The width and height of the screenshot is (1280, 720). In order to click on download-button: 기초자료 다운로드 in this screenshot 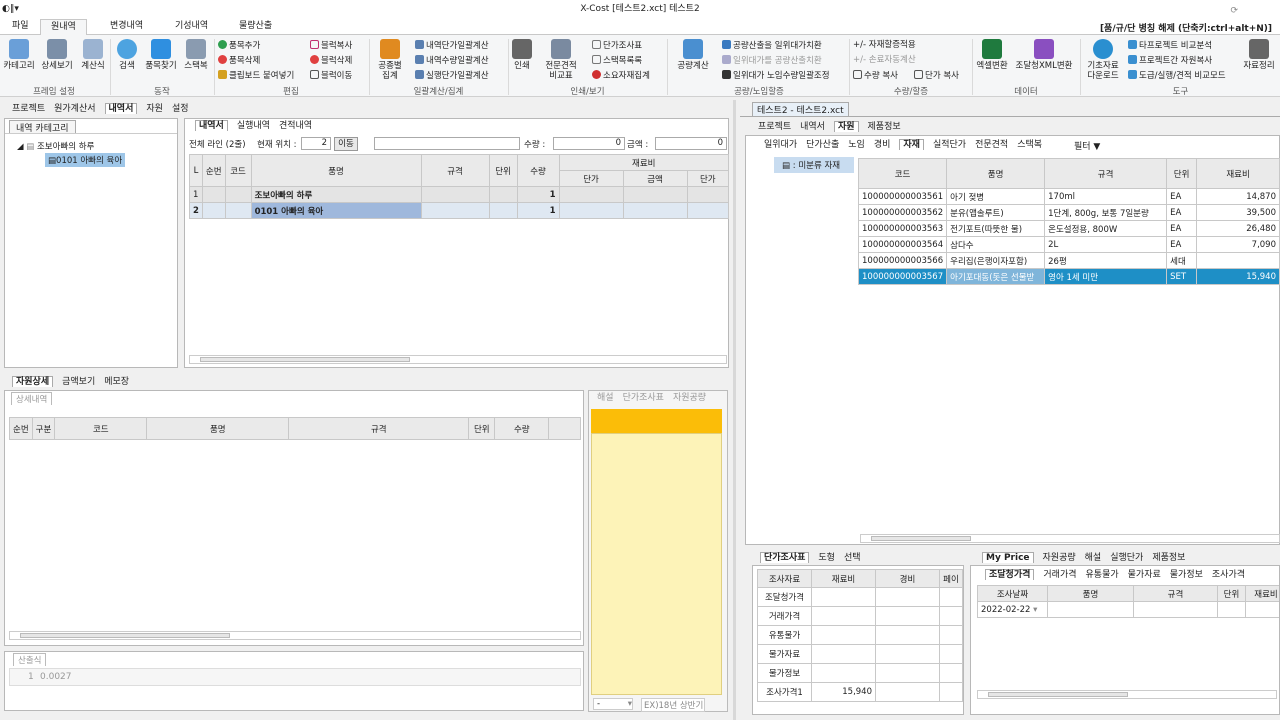, I will do `click(1103, 60)`.